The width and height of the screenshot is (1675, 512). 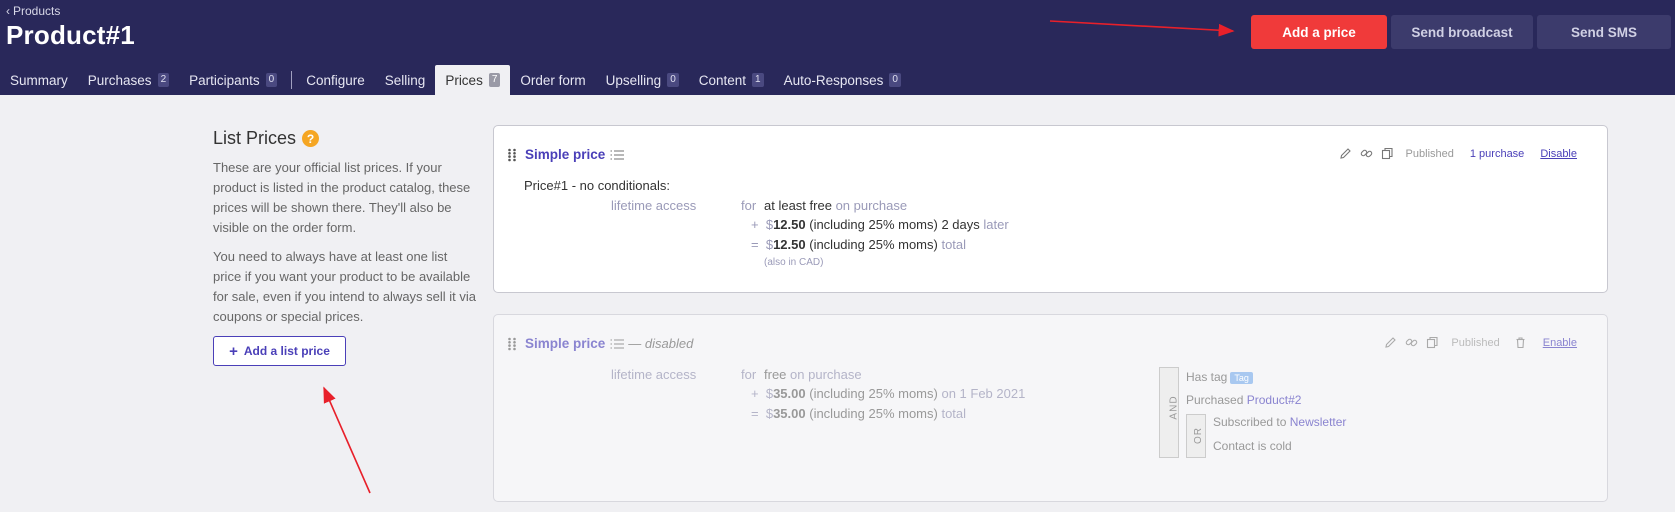 I want to click on chevron-left-icon: ‹, so click(x=8, y=11).